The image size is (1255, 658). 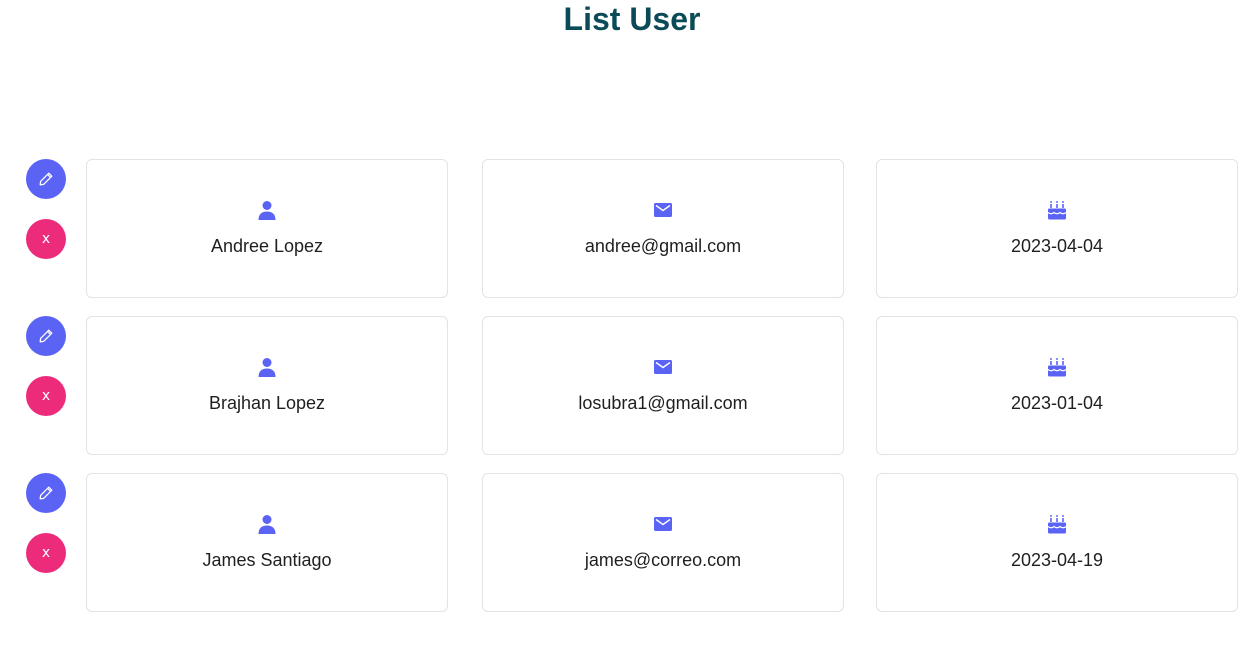 I want to click on user-email: james@correo.com, so click(x=663, y=560).